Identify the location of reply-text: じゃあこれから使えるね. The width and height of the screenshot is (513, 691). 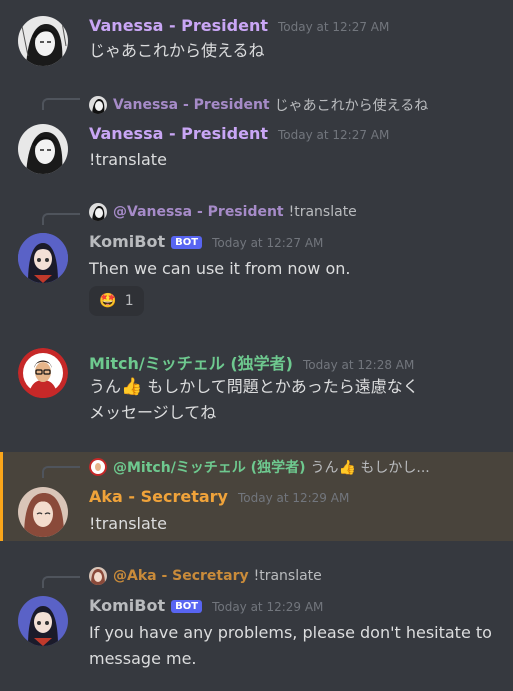
(351, 106).